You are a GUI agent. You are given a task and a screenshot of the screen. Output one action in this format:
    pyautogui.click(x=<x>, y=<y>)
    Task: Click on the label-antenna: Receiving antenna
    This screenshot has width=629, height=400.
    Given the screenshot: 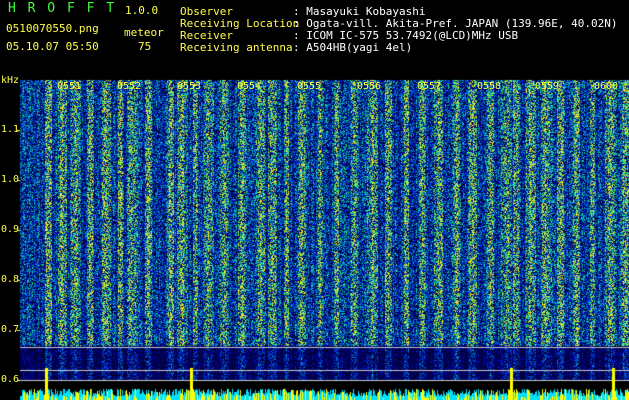 What is the action you would take?
    pyautogui.click(x=236, y=47)
    